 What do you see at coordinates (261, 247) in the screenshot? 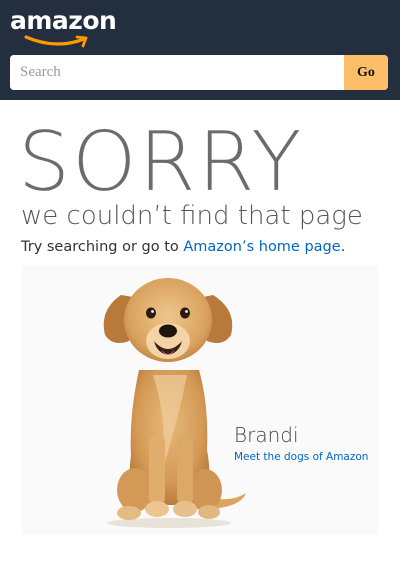
I see `home-page-link: Amazon’s home page` at bounding box center [261, 247].